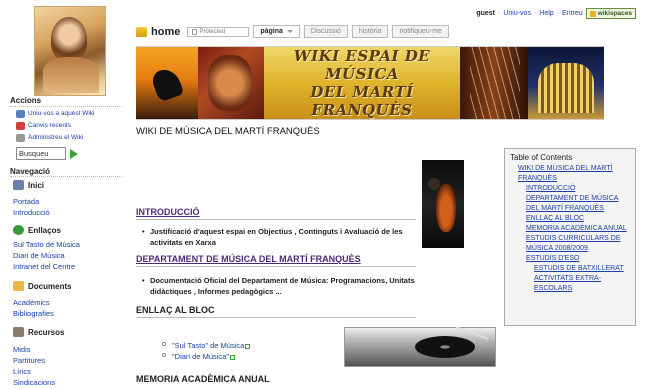 This screenshot has width=646, height=389. Describe the element at coordinates (276, 31) in the screenshot. I see `tab-pagina: pàgina` at that location.